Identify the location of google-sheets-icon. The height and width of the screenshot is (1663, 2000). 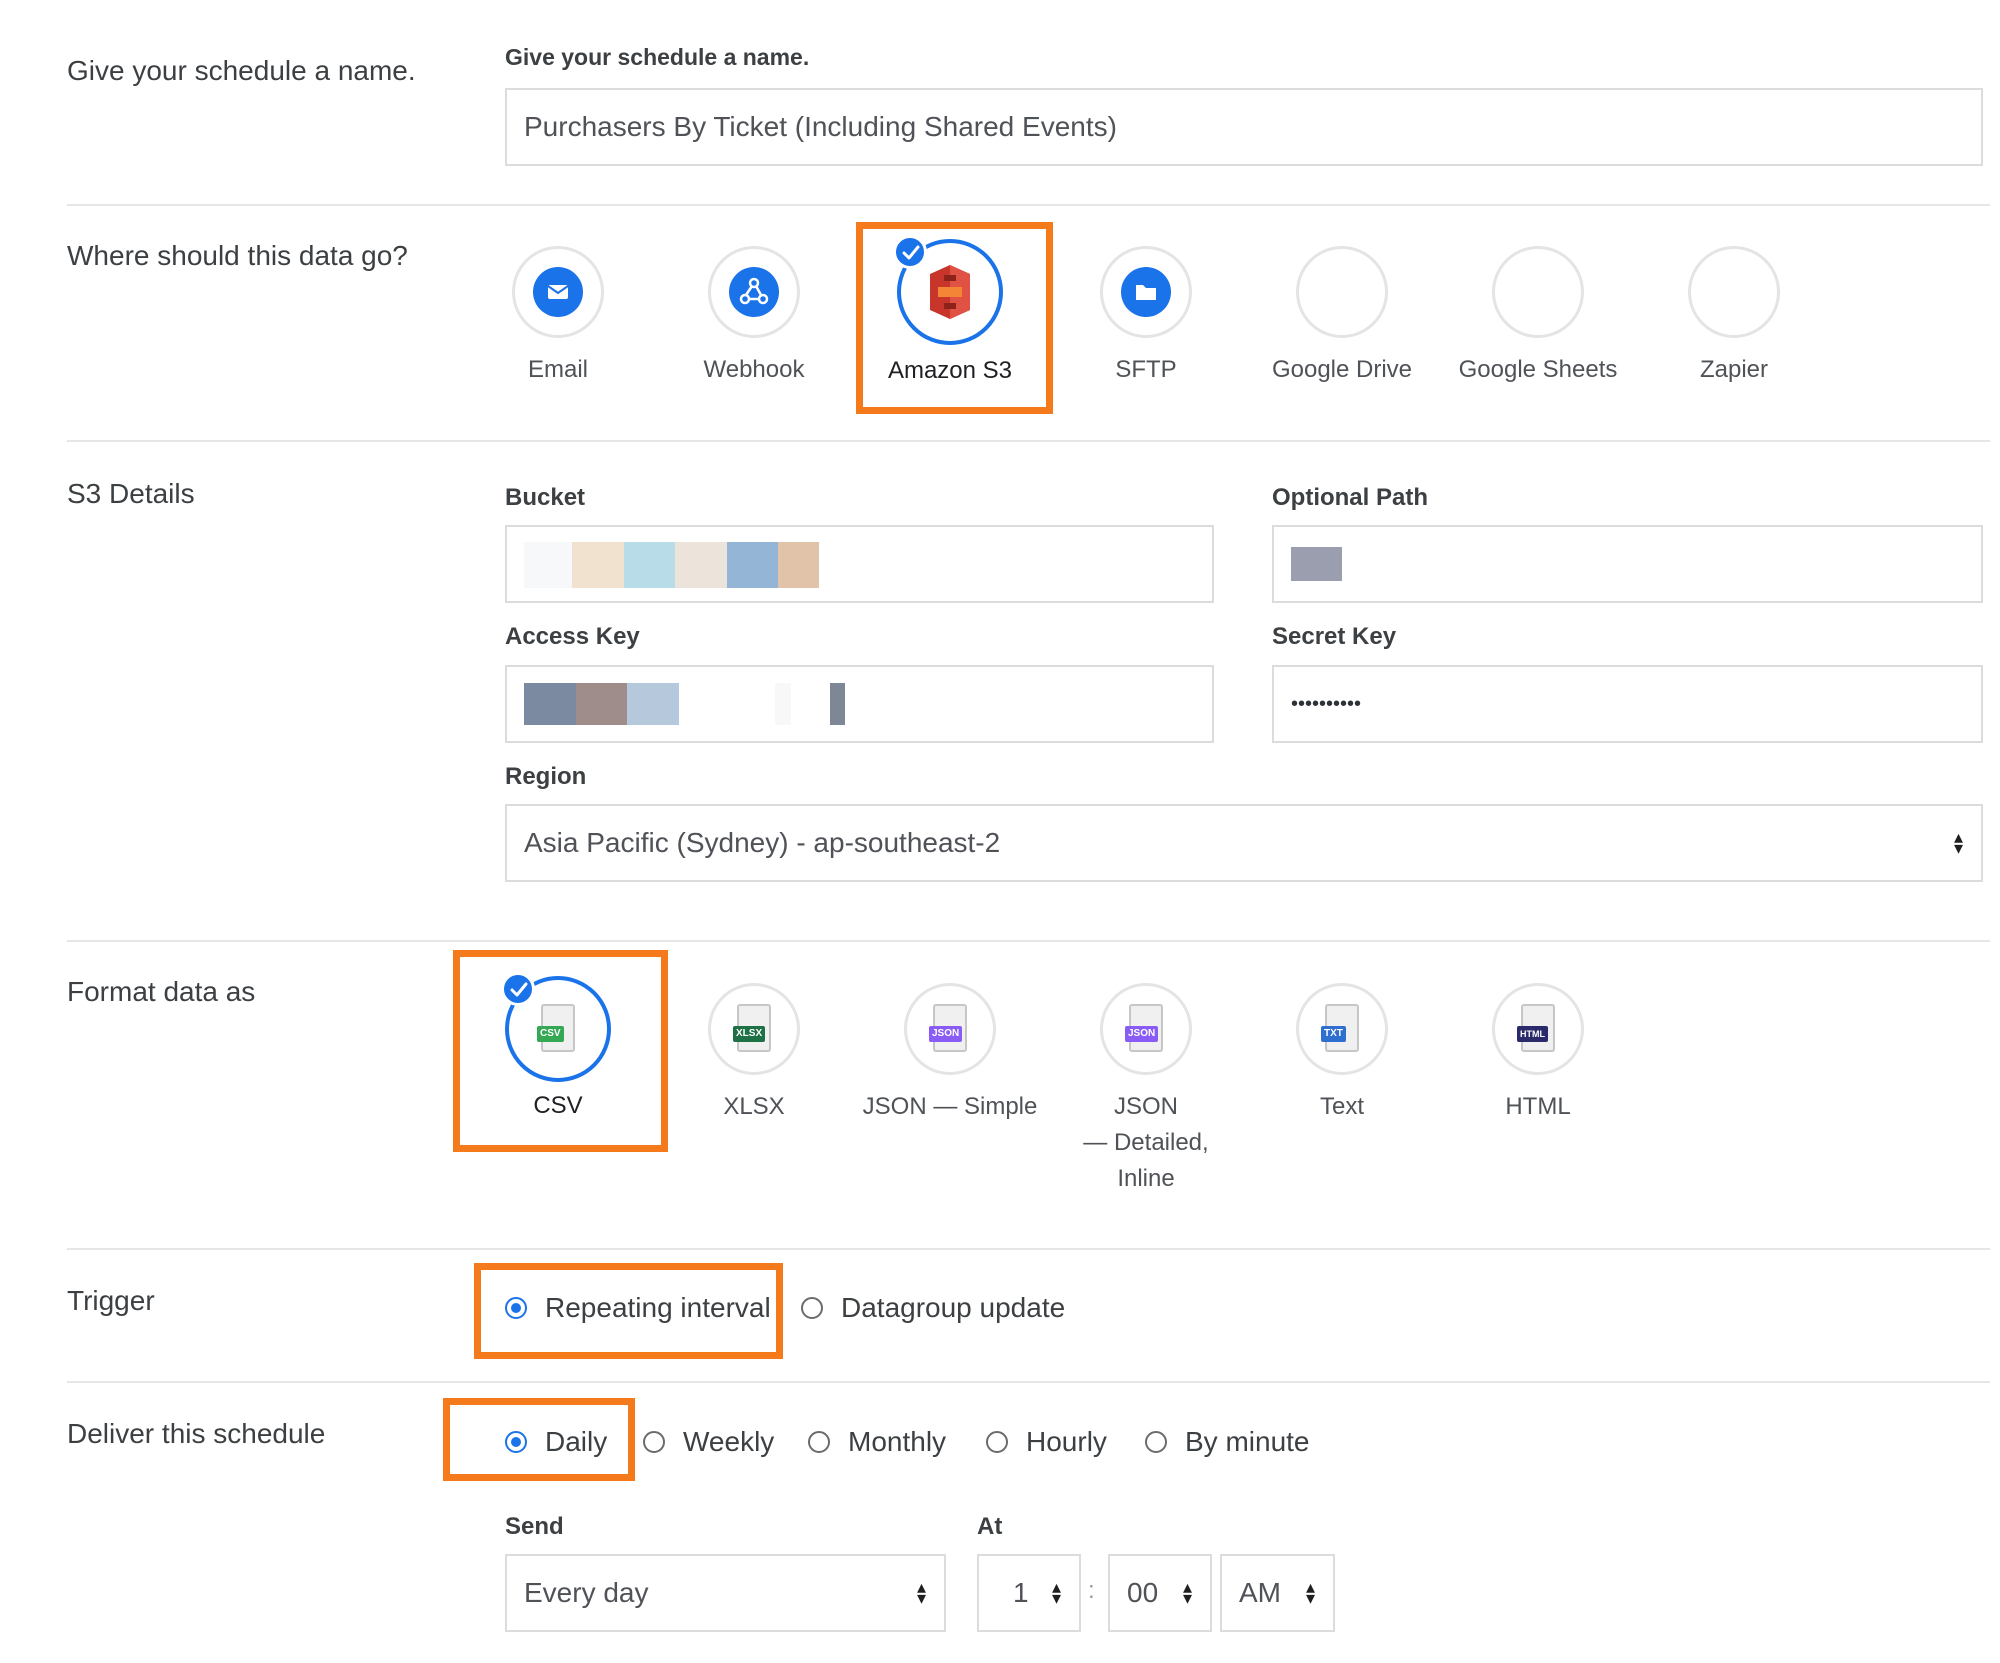
(1538, 292).